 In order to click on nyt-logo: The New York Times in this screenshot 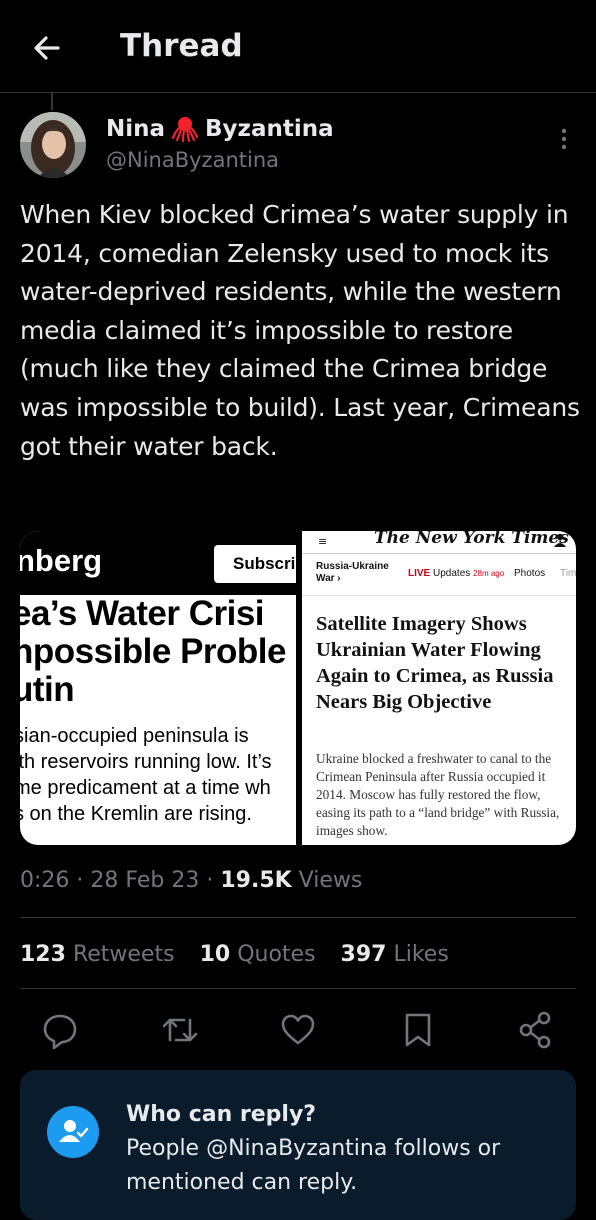, I will do `click(471, 539)`.